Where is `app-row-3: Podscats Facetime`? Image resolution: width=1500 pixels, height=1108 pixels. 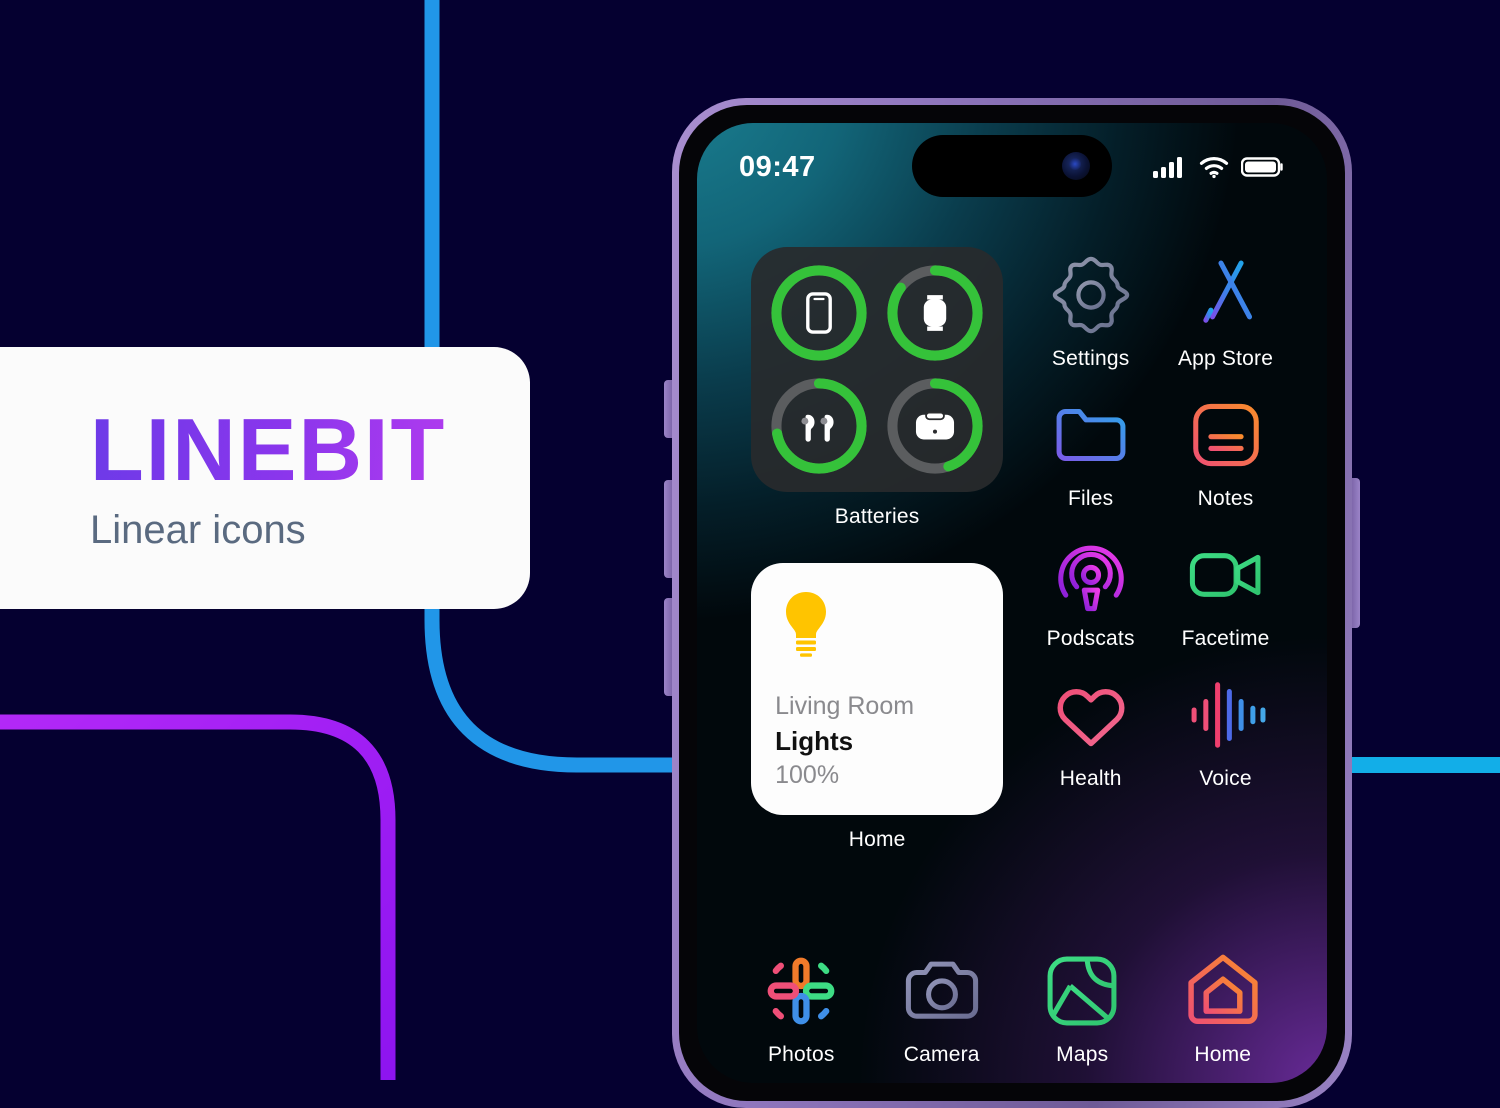 app-row-3: Podscats Facetime is located at coordinates (1158, 592).